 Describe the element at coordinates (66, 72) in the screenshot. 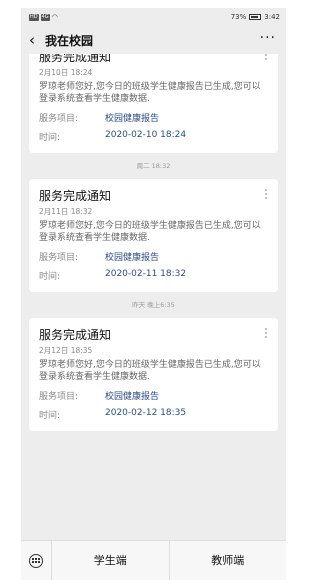

I see `card-date: 2月10日 18:24` at that location.